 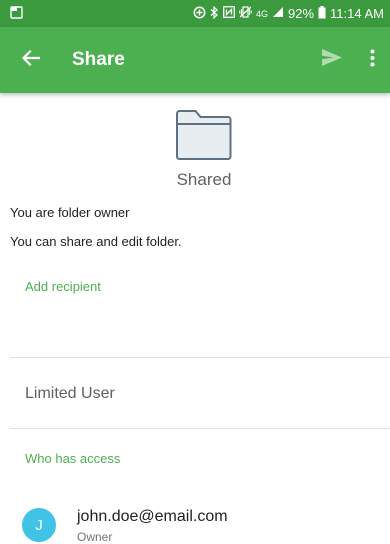 I want to click on status-bar: 4G 92% 11:14 AM, so click(x=195, y=13).